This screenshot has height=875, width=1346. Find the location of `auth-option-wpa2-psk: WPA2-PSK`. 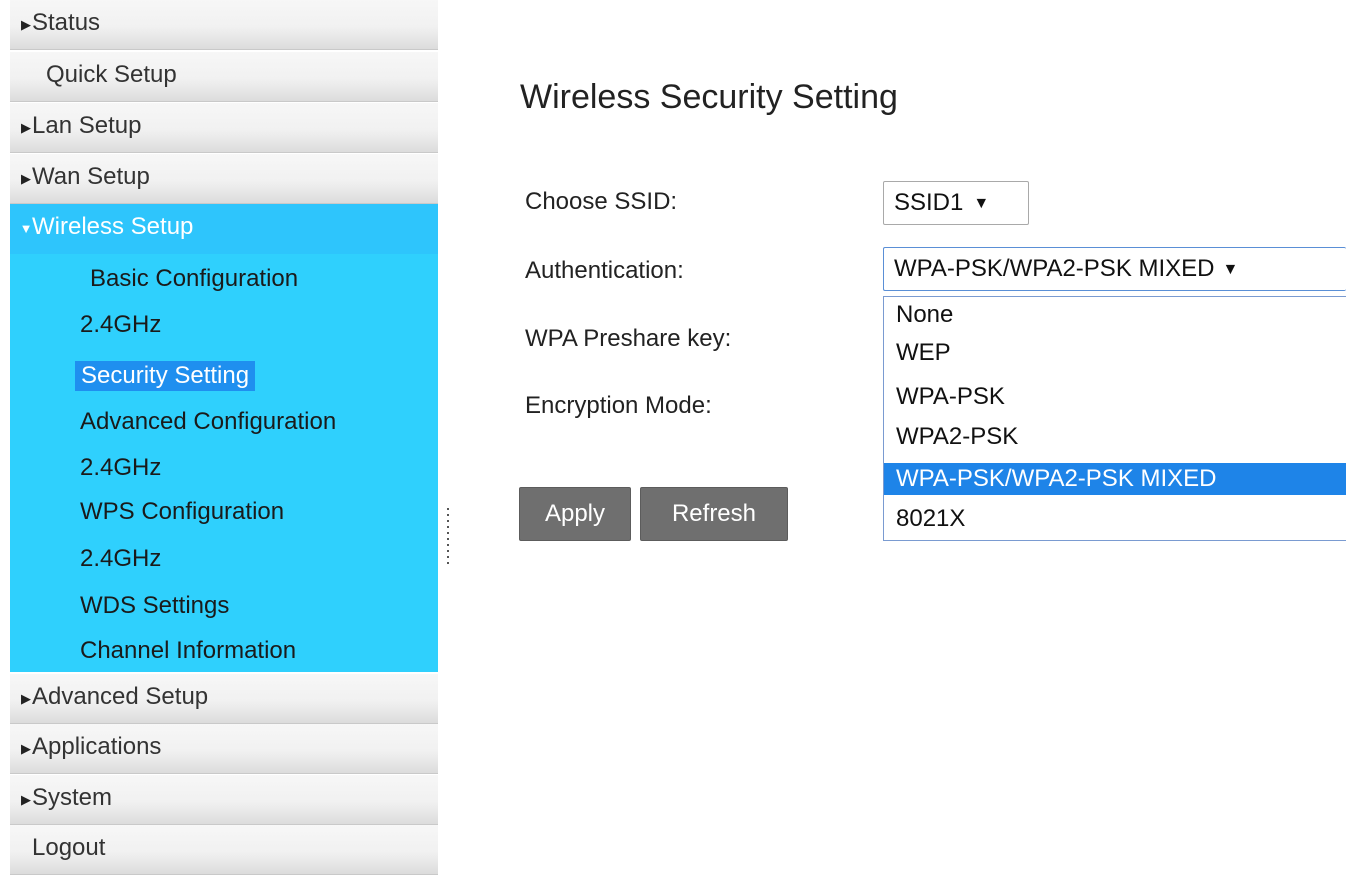

auth-option-wpa2-psk: WPA2-PSK is located at coordinates (1115, 437).